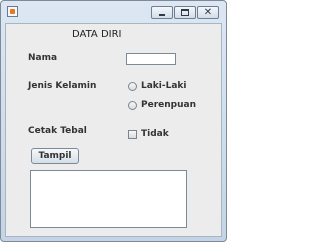 The height and width of the screenshot is (244, 320). What do you see at coordinates (97, 34) in the screenshot?
I see `form-title: DATA DIRI` at bounding box center [97, 34].